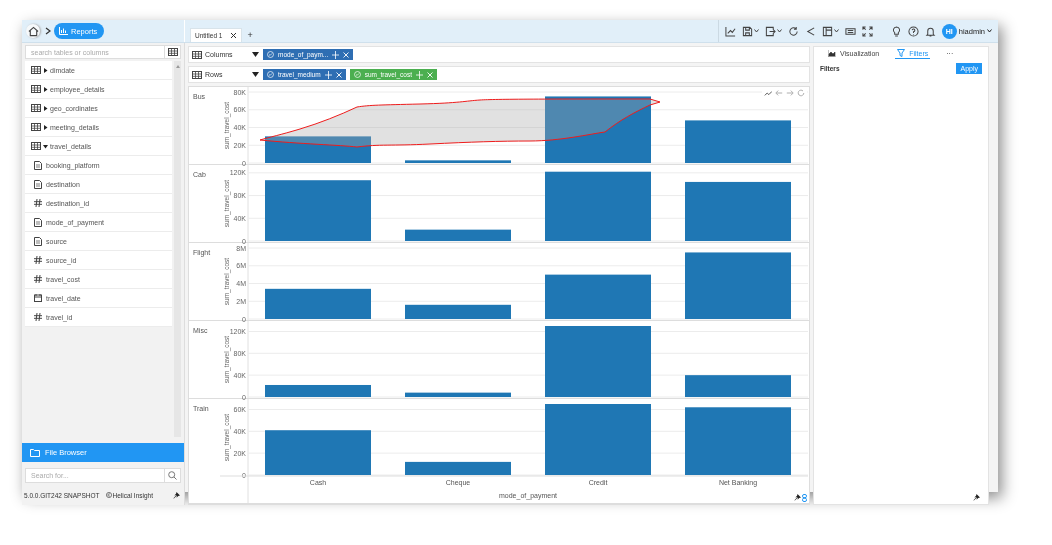  I want to click on area-chart-icon, so click(832, 53).